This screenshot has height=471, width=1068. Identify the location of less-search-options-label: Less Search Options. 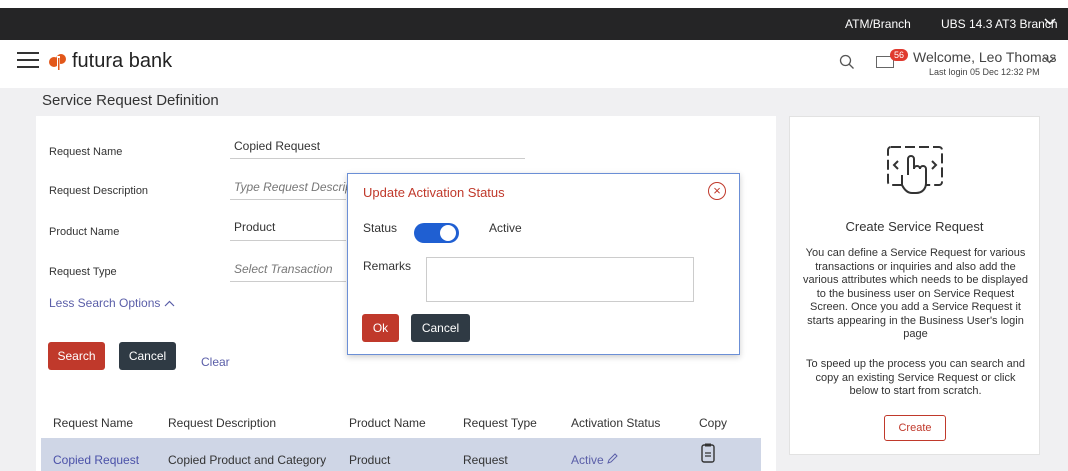
(105, 303).